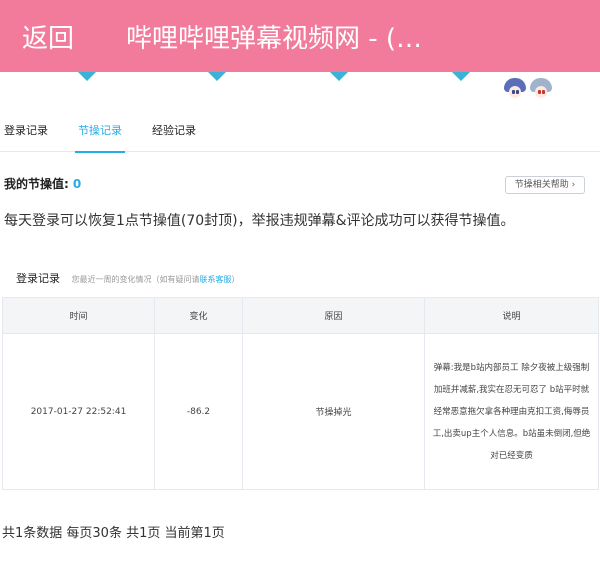 The width and height of the screenshot is (600, 578). Describe the element at coordinates (511, 389) in the screenshot. I see `note-line: 加班并减薪,我实在忍无可忍了 b站平时就` at that location.